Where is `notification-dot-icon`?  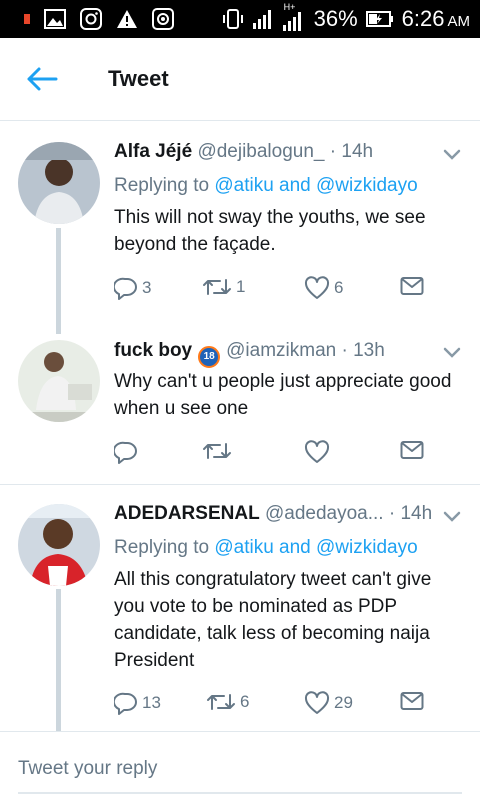 notification-dot-icon is located at coordinates (27, 19).